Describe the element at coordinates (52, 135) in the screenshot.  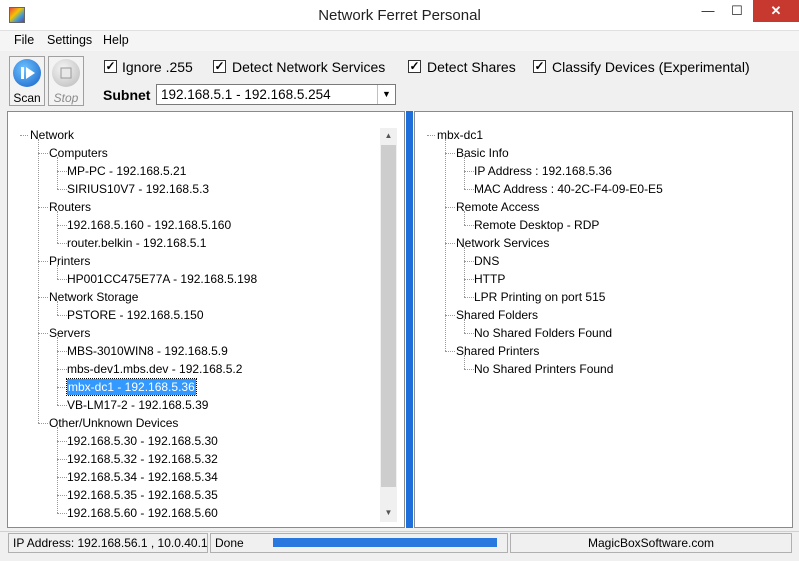
I see `network-root: Network` at that location.